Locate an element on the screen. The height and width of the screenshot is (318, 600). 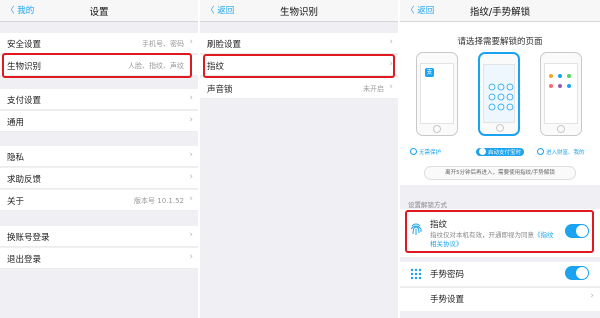
settings-item-label: 换账号登录 is located at coordinates (28, 238).